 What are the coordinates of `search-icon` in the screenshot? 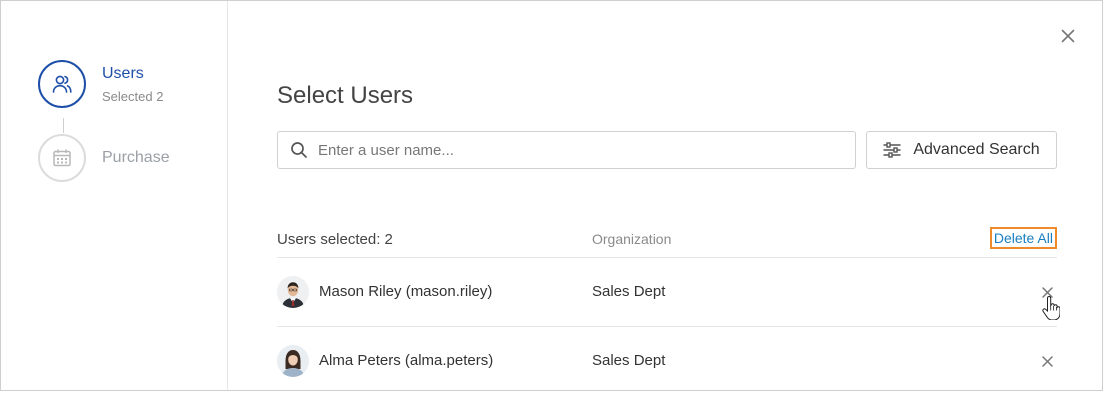 It's located at (299, 150).